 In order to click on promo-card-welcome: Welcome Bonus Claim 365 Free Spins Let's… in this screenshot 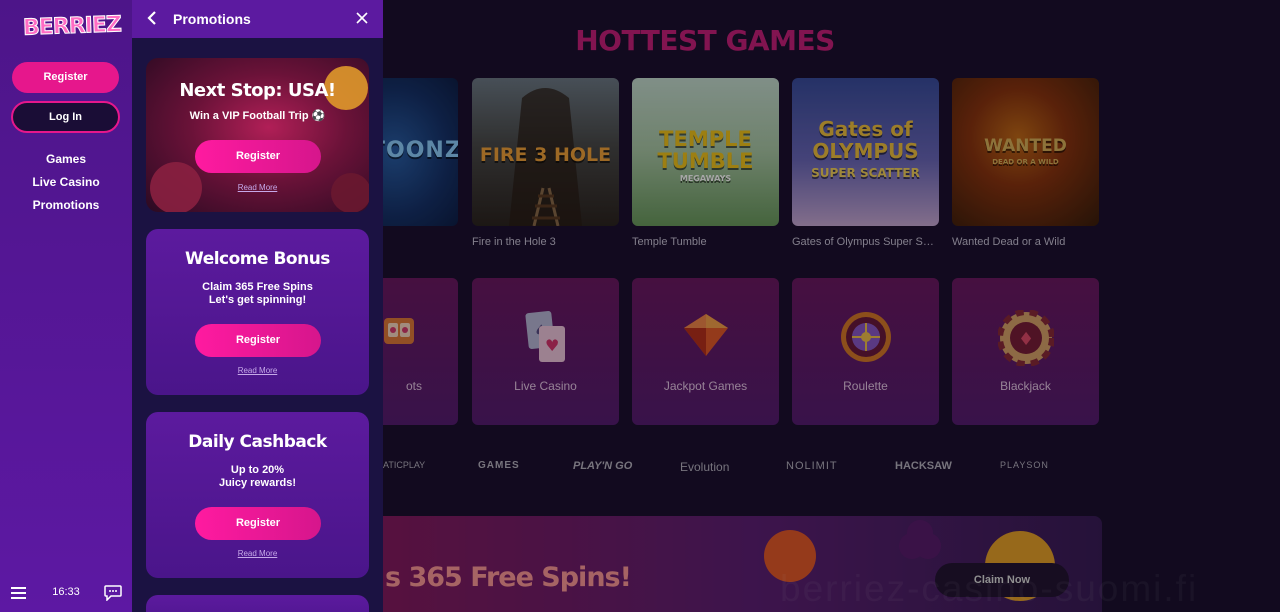, I will do `click(257, 312)`.